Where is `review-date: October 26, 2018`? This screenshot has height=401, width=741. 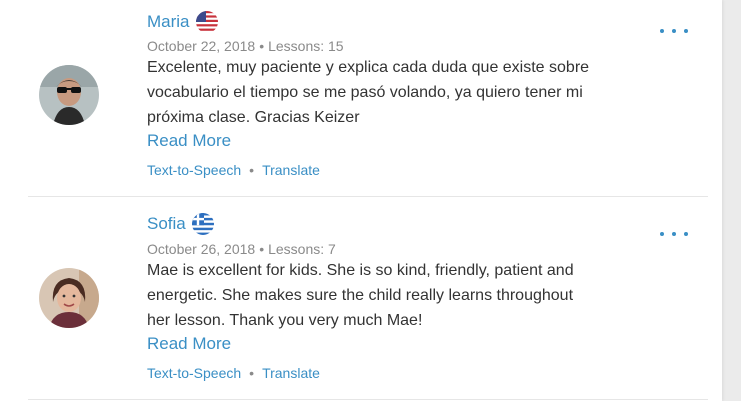
review-date: October 26, 2018 is located at coordinates (201, 249).